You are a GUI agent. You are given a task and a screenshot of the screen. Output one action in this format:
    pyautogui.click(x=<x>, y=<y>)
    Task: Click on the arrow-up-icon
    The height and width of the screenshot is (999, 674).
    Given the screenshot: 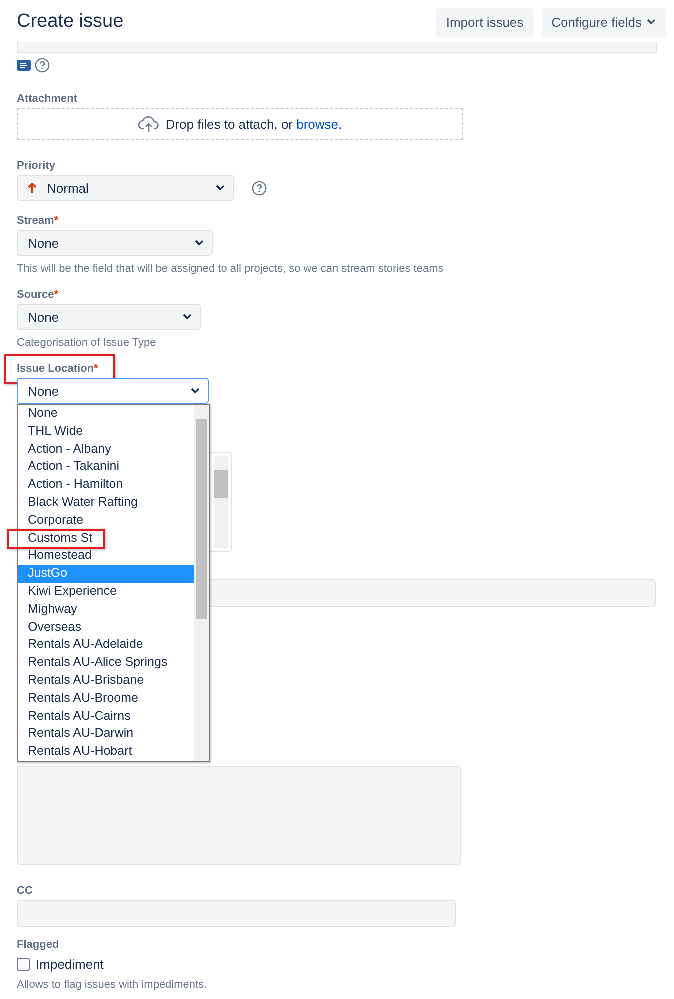 What is the action you would take?
    pyautogui.click(x=32, y=188)
    